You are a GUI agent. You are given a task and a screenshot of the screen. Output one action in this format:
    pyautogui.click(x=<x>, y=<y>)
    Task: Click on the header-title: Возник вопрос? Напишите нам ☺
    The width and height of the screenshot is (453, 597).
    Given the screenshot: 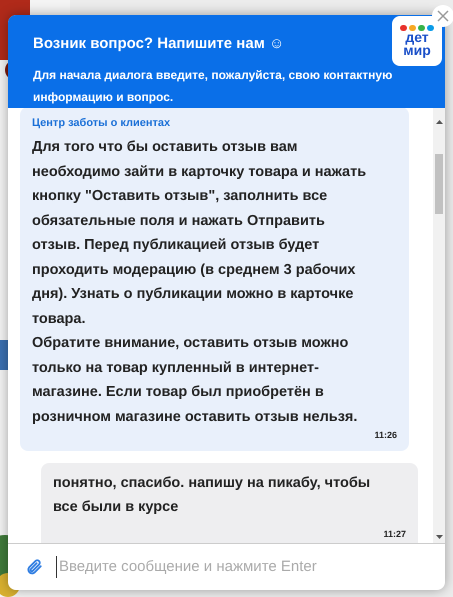 What is the action you would take?
    pyautogui.click(x=158, y=44)
    